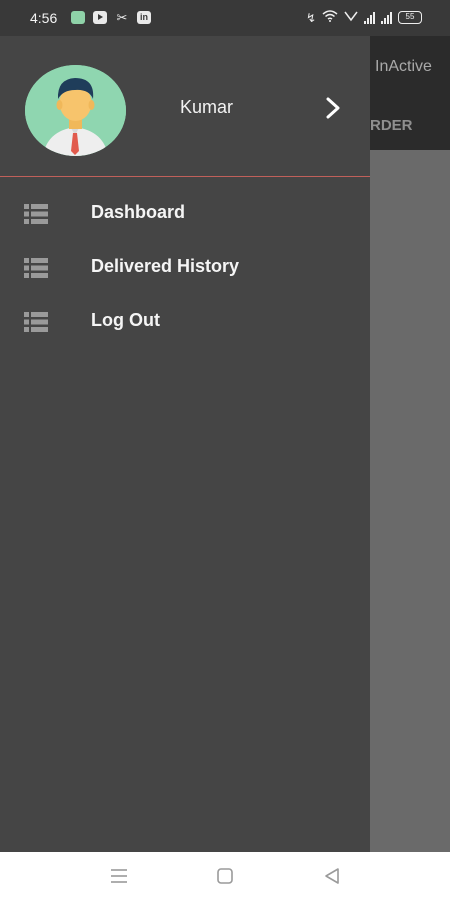 This screenshot has width=450, height=900. What do you see at coordinates (391, 125) in the screenshot?
I see `order-label: RDER` at bounding box center [391, 125].